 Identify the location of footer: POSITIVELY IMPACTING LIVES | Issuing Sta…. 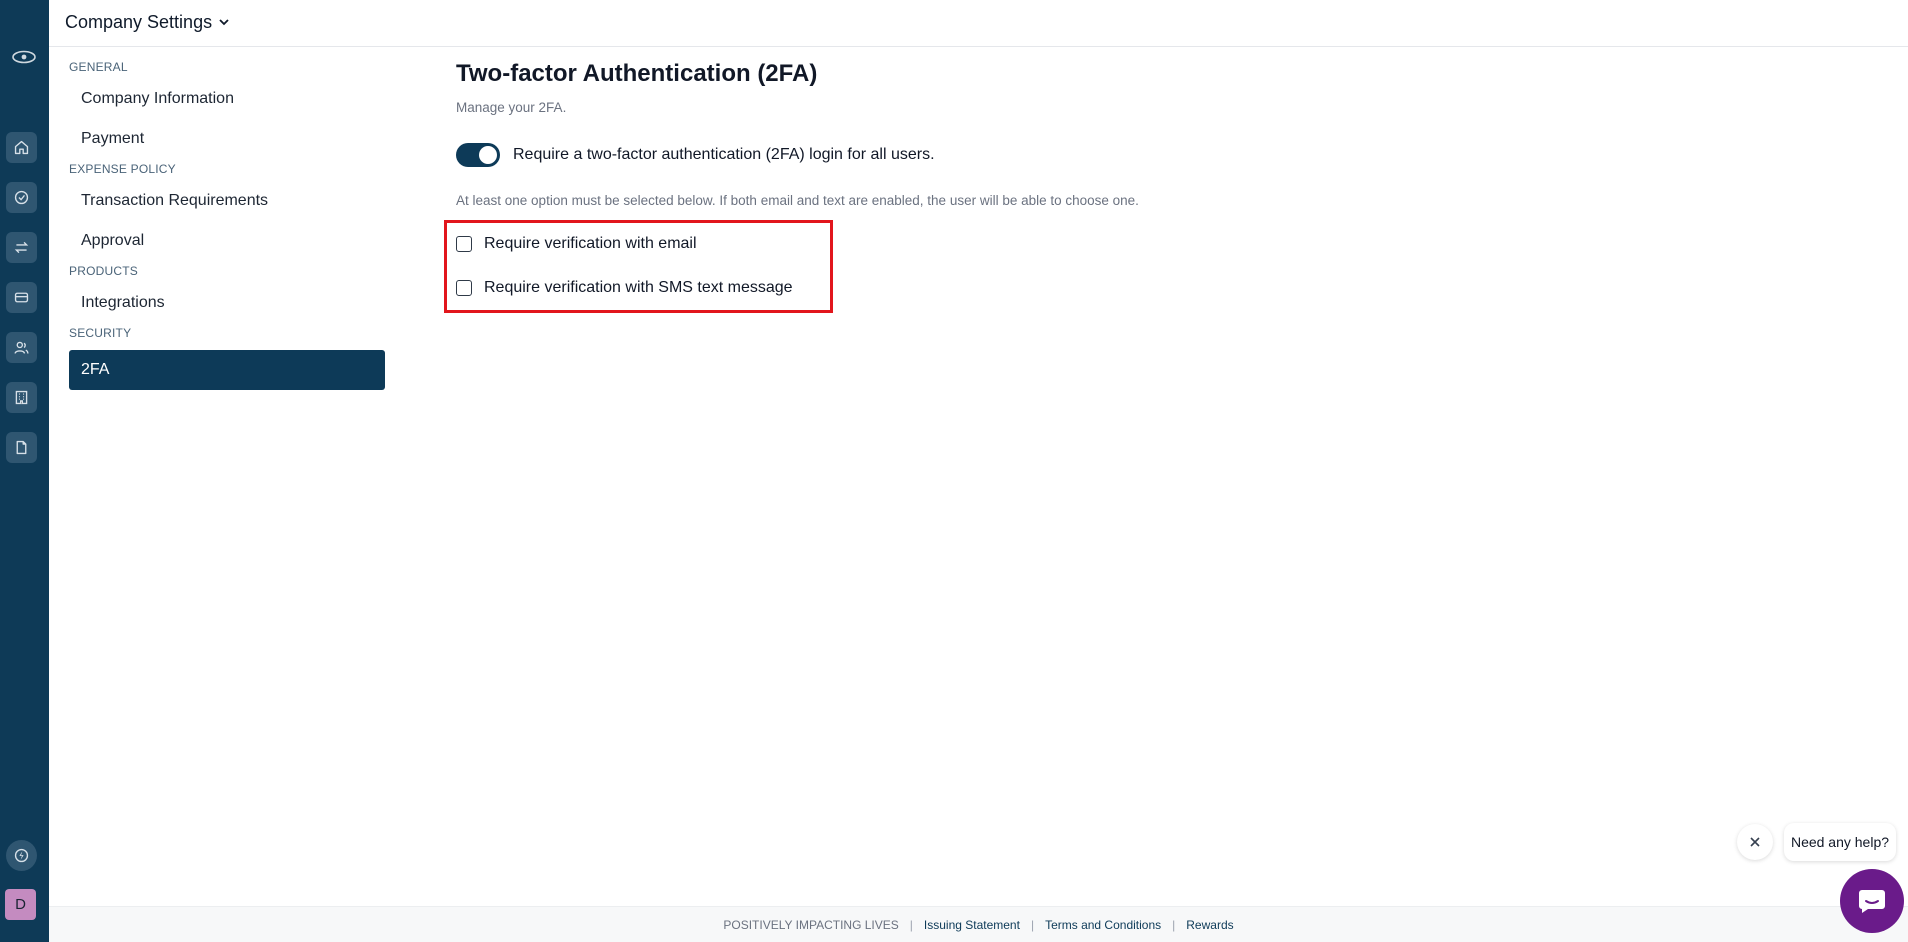
(978, 924).